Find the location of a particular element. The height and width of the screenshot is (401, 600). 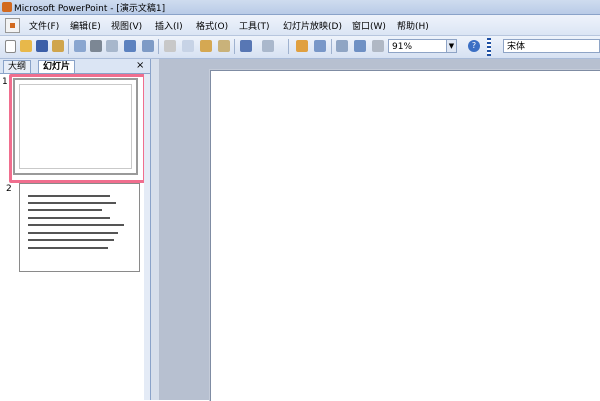

email-icon is located at coordinates (80, 46).